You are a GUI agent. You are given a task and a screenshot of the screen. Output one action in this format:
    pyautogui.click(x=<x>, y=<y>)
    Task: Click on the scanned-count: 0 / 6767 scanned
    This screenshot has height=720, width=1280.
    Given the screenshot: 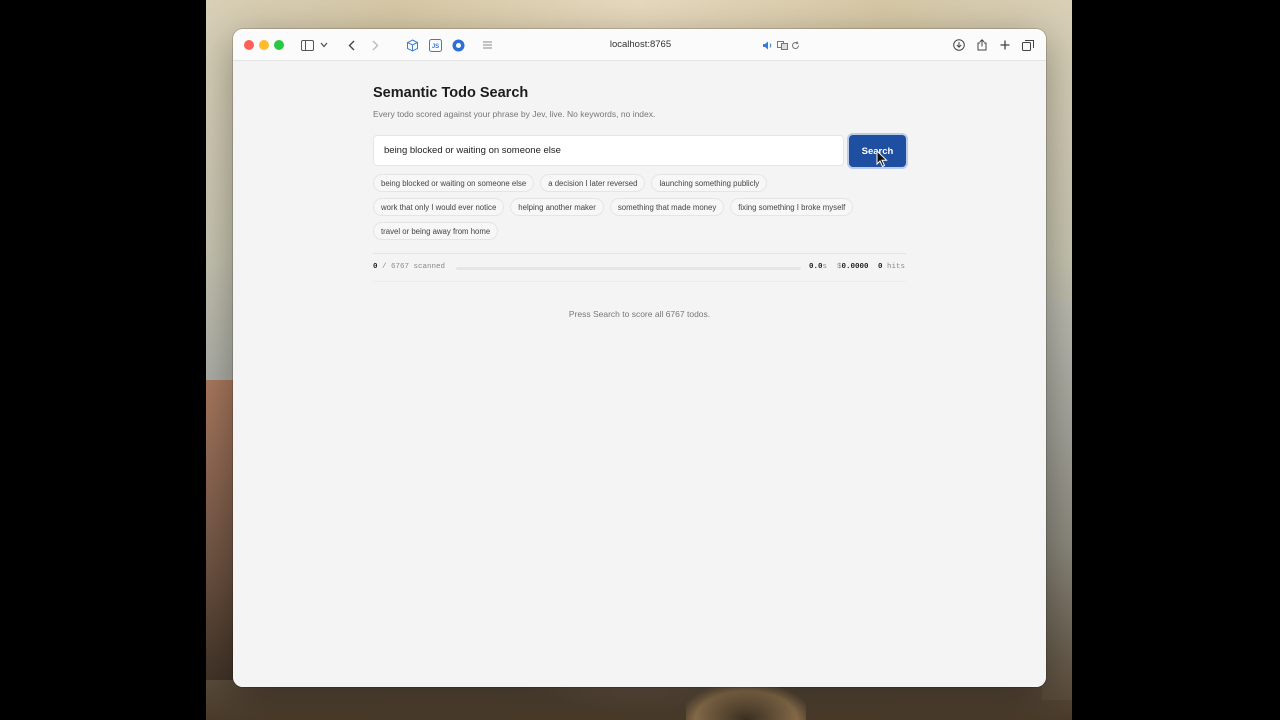 What is the action you would take?
    pyautogui.click(x=409, y=267)
    